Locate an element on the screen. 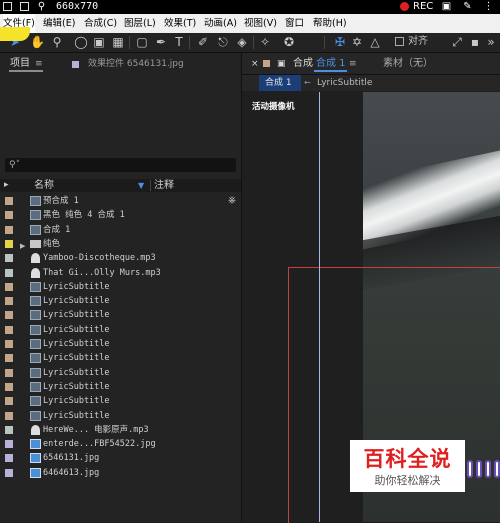  menu-edit: 编辑(E) is located at coordinates (59, 23).